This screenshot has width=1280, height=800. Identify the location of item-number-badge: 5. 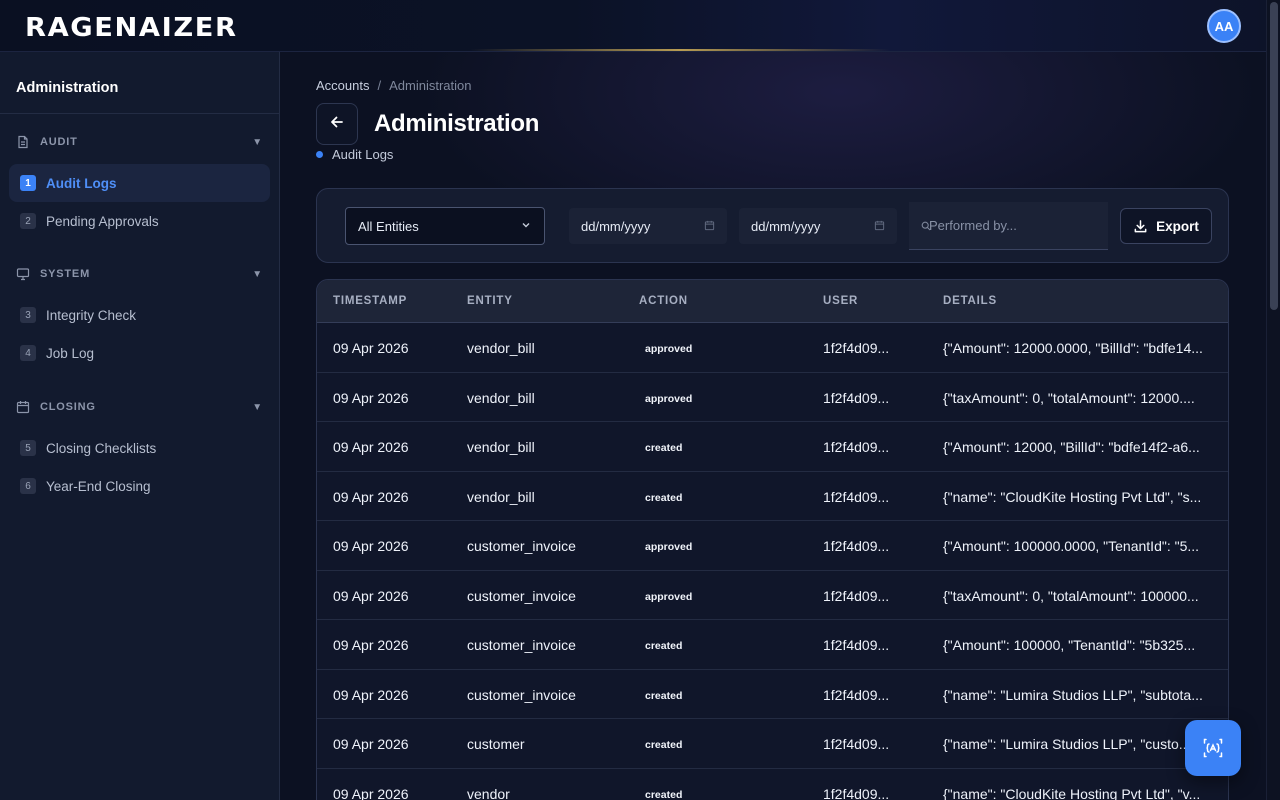
(28, 448).